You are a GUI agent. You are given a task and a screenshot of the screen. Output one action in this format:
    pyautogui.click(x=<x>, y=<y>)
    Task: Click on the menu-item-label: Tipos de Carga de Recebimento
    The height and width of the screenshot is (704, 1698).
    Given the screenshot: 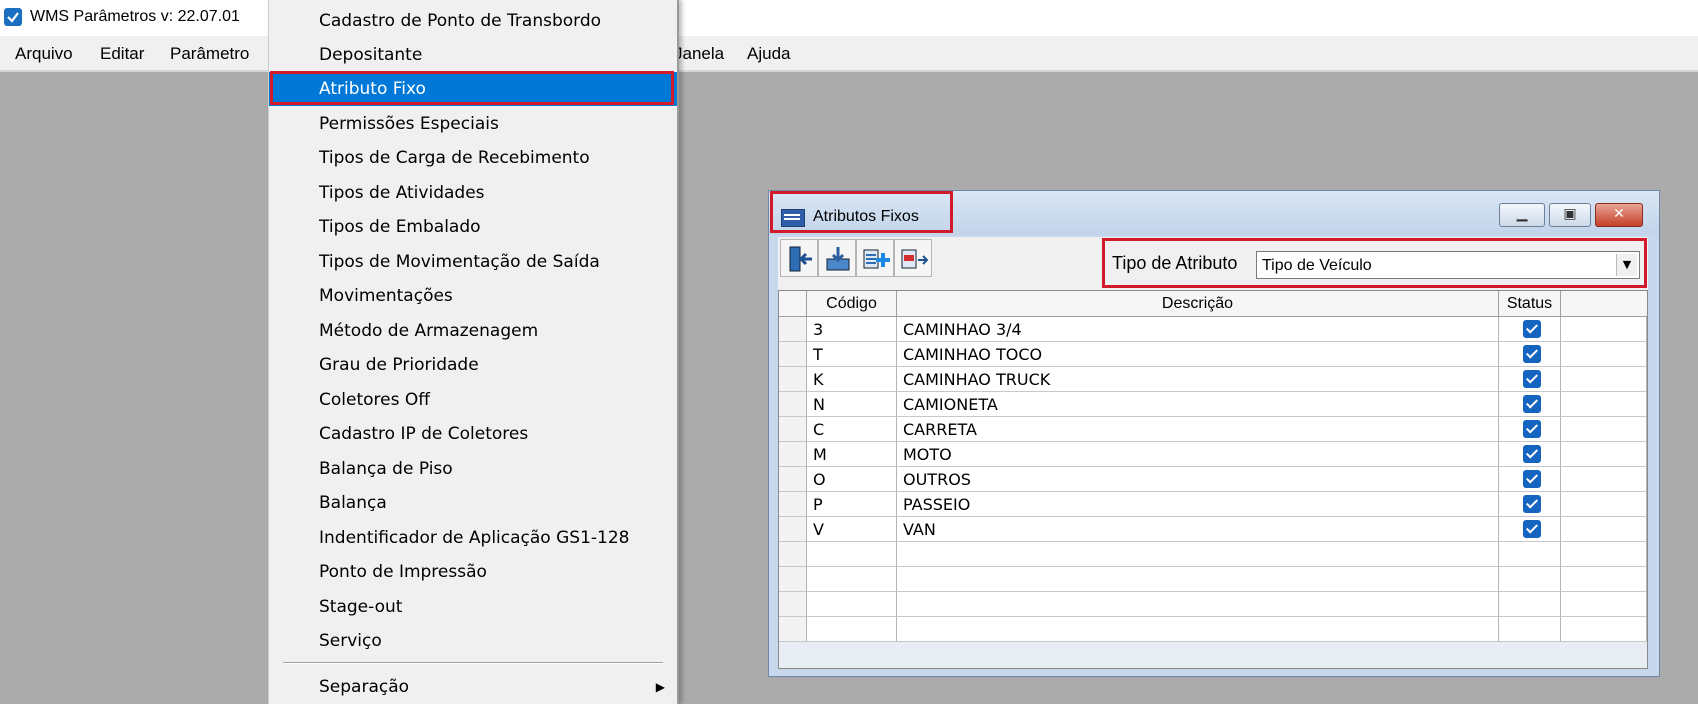 What is the action you would take?
    pyautogui.click(x=454, y=158)
    